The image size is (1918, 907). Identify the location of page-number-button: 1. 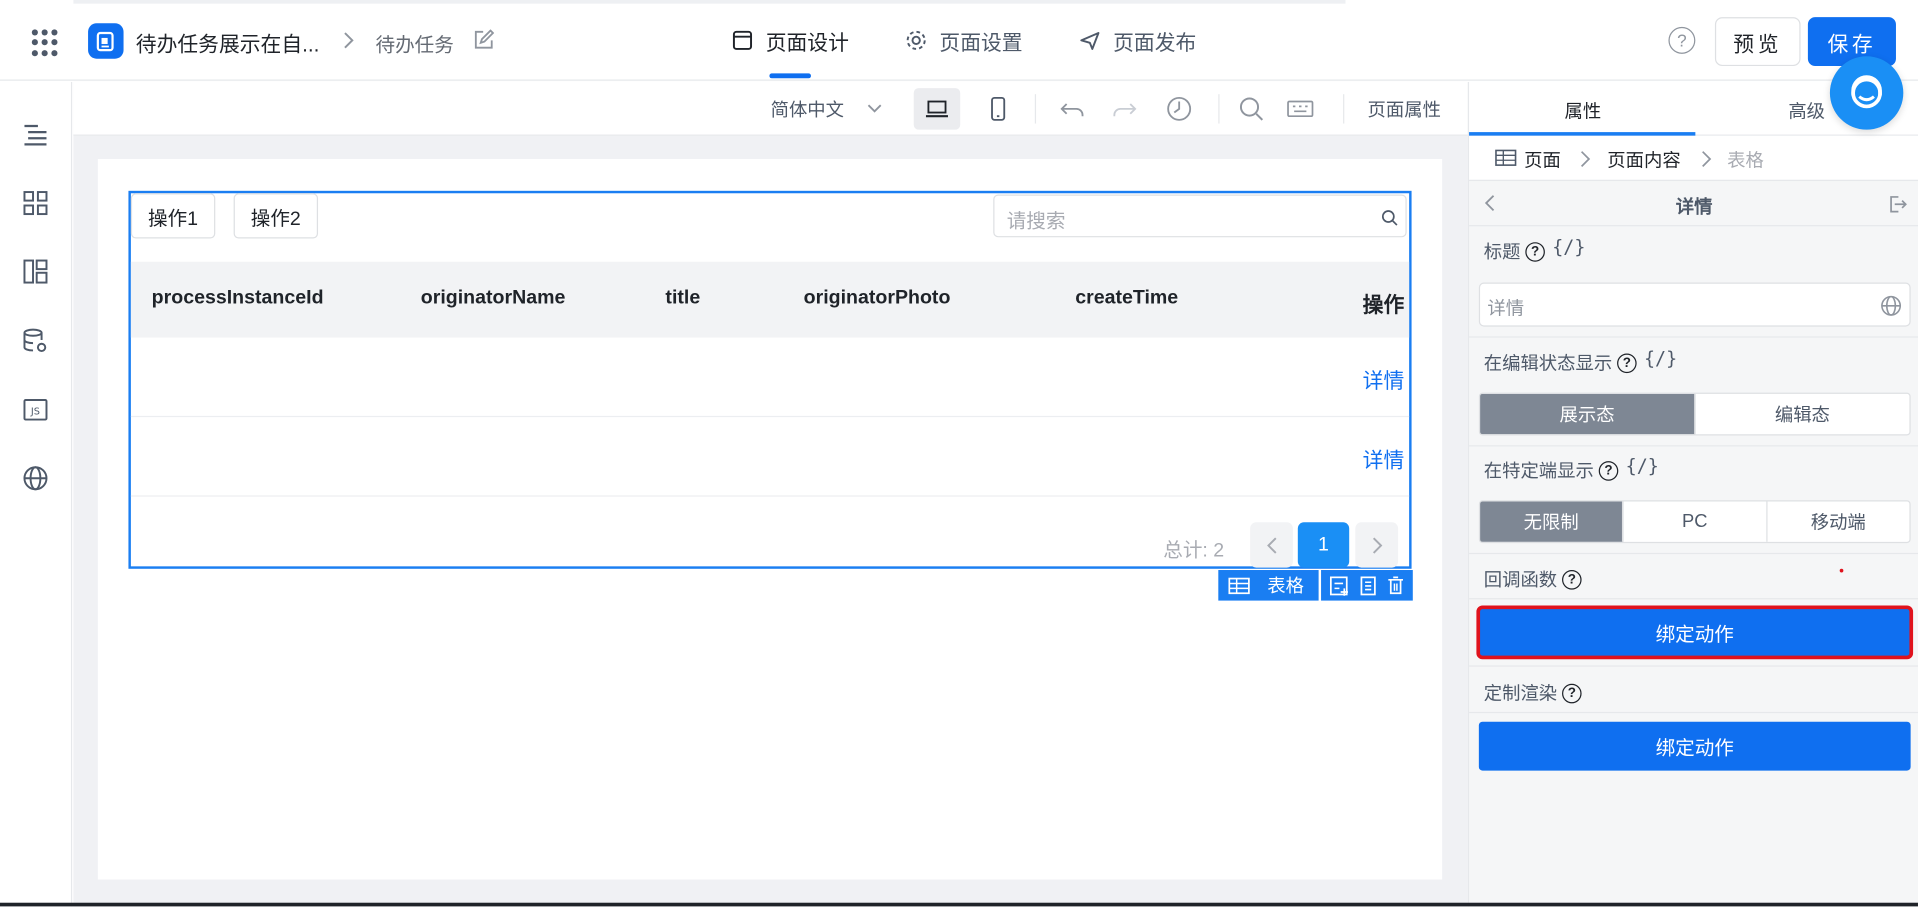
(1323, 545).